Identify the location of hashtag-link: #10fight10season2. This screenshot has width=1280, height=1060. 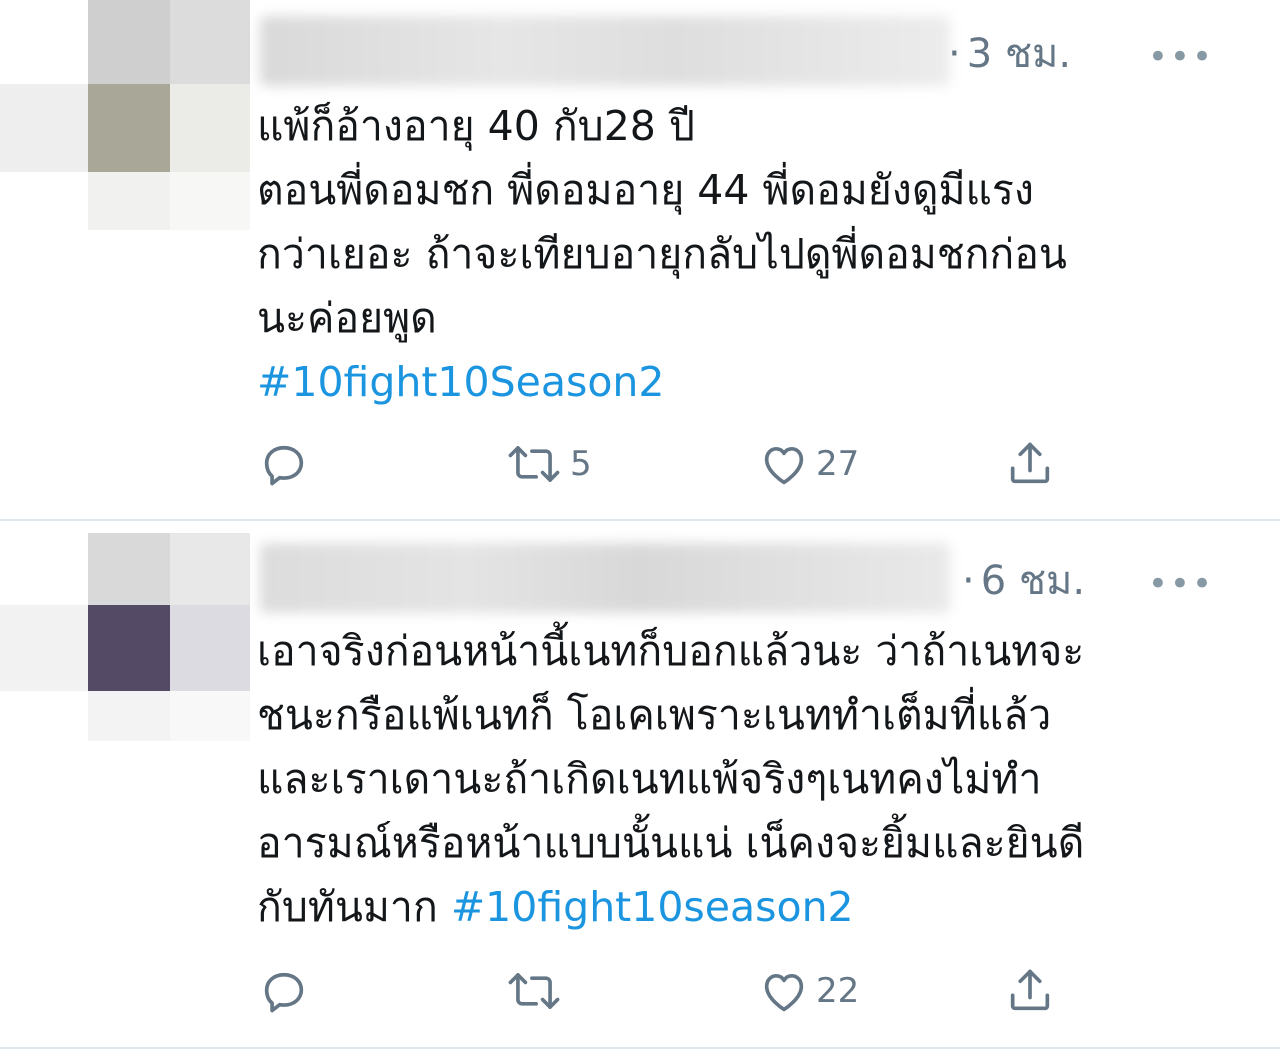
(652, 907).